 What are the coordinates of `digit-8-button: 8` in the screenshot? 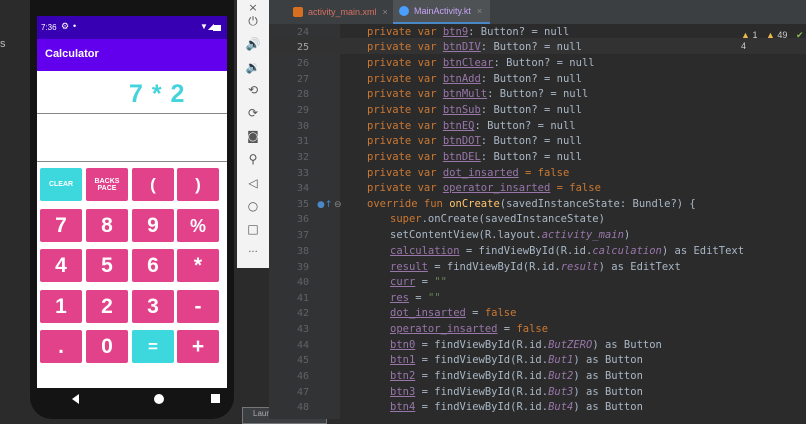 It's located at (107, 225).